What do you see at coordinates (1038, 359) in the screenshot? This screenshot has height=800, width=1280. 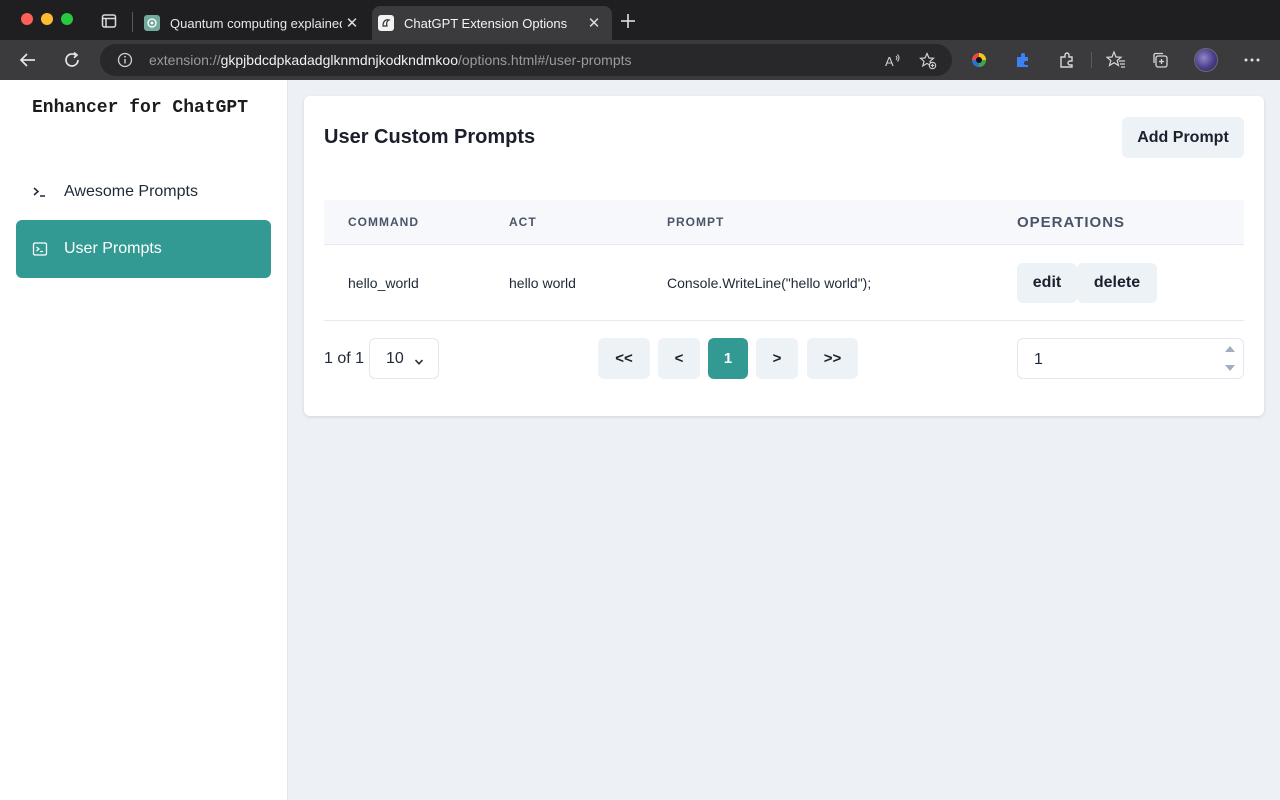 I see `goto-page-value: 1` at bounding box center [1038, 359].